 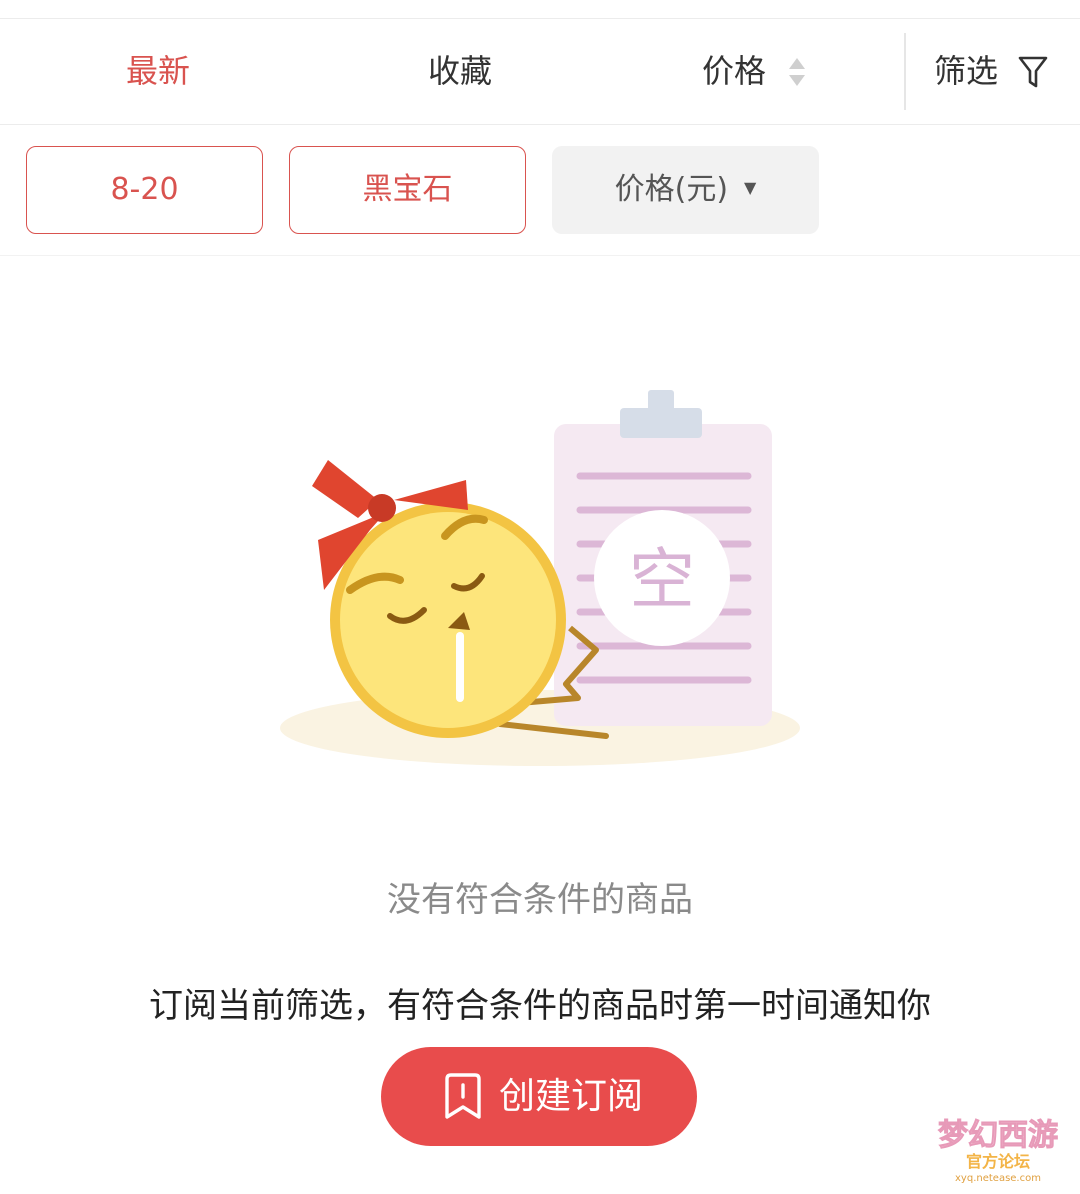 I want to click on sort-latest-tab: 最新, so click(x=158, y=71).